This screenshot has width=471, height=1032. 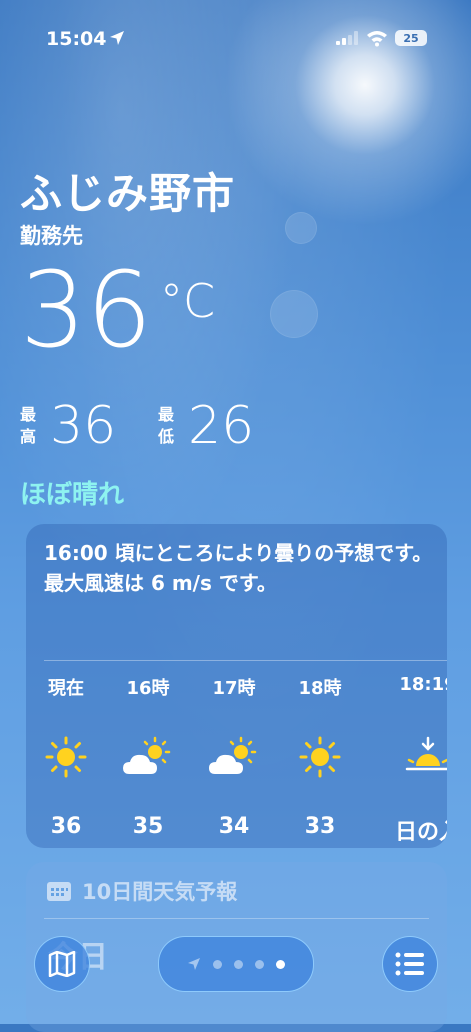 I want to click on bottom-toolbar, so click(x=235, y=965).